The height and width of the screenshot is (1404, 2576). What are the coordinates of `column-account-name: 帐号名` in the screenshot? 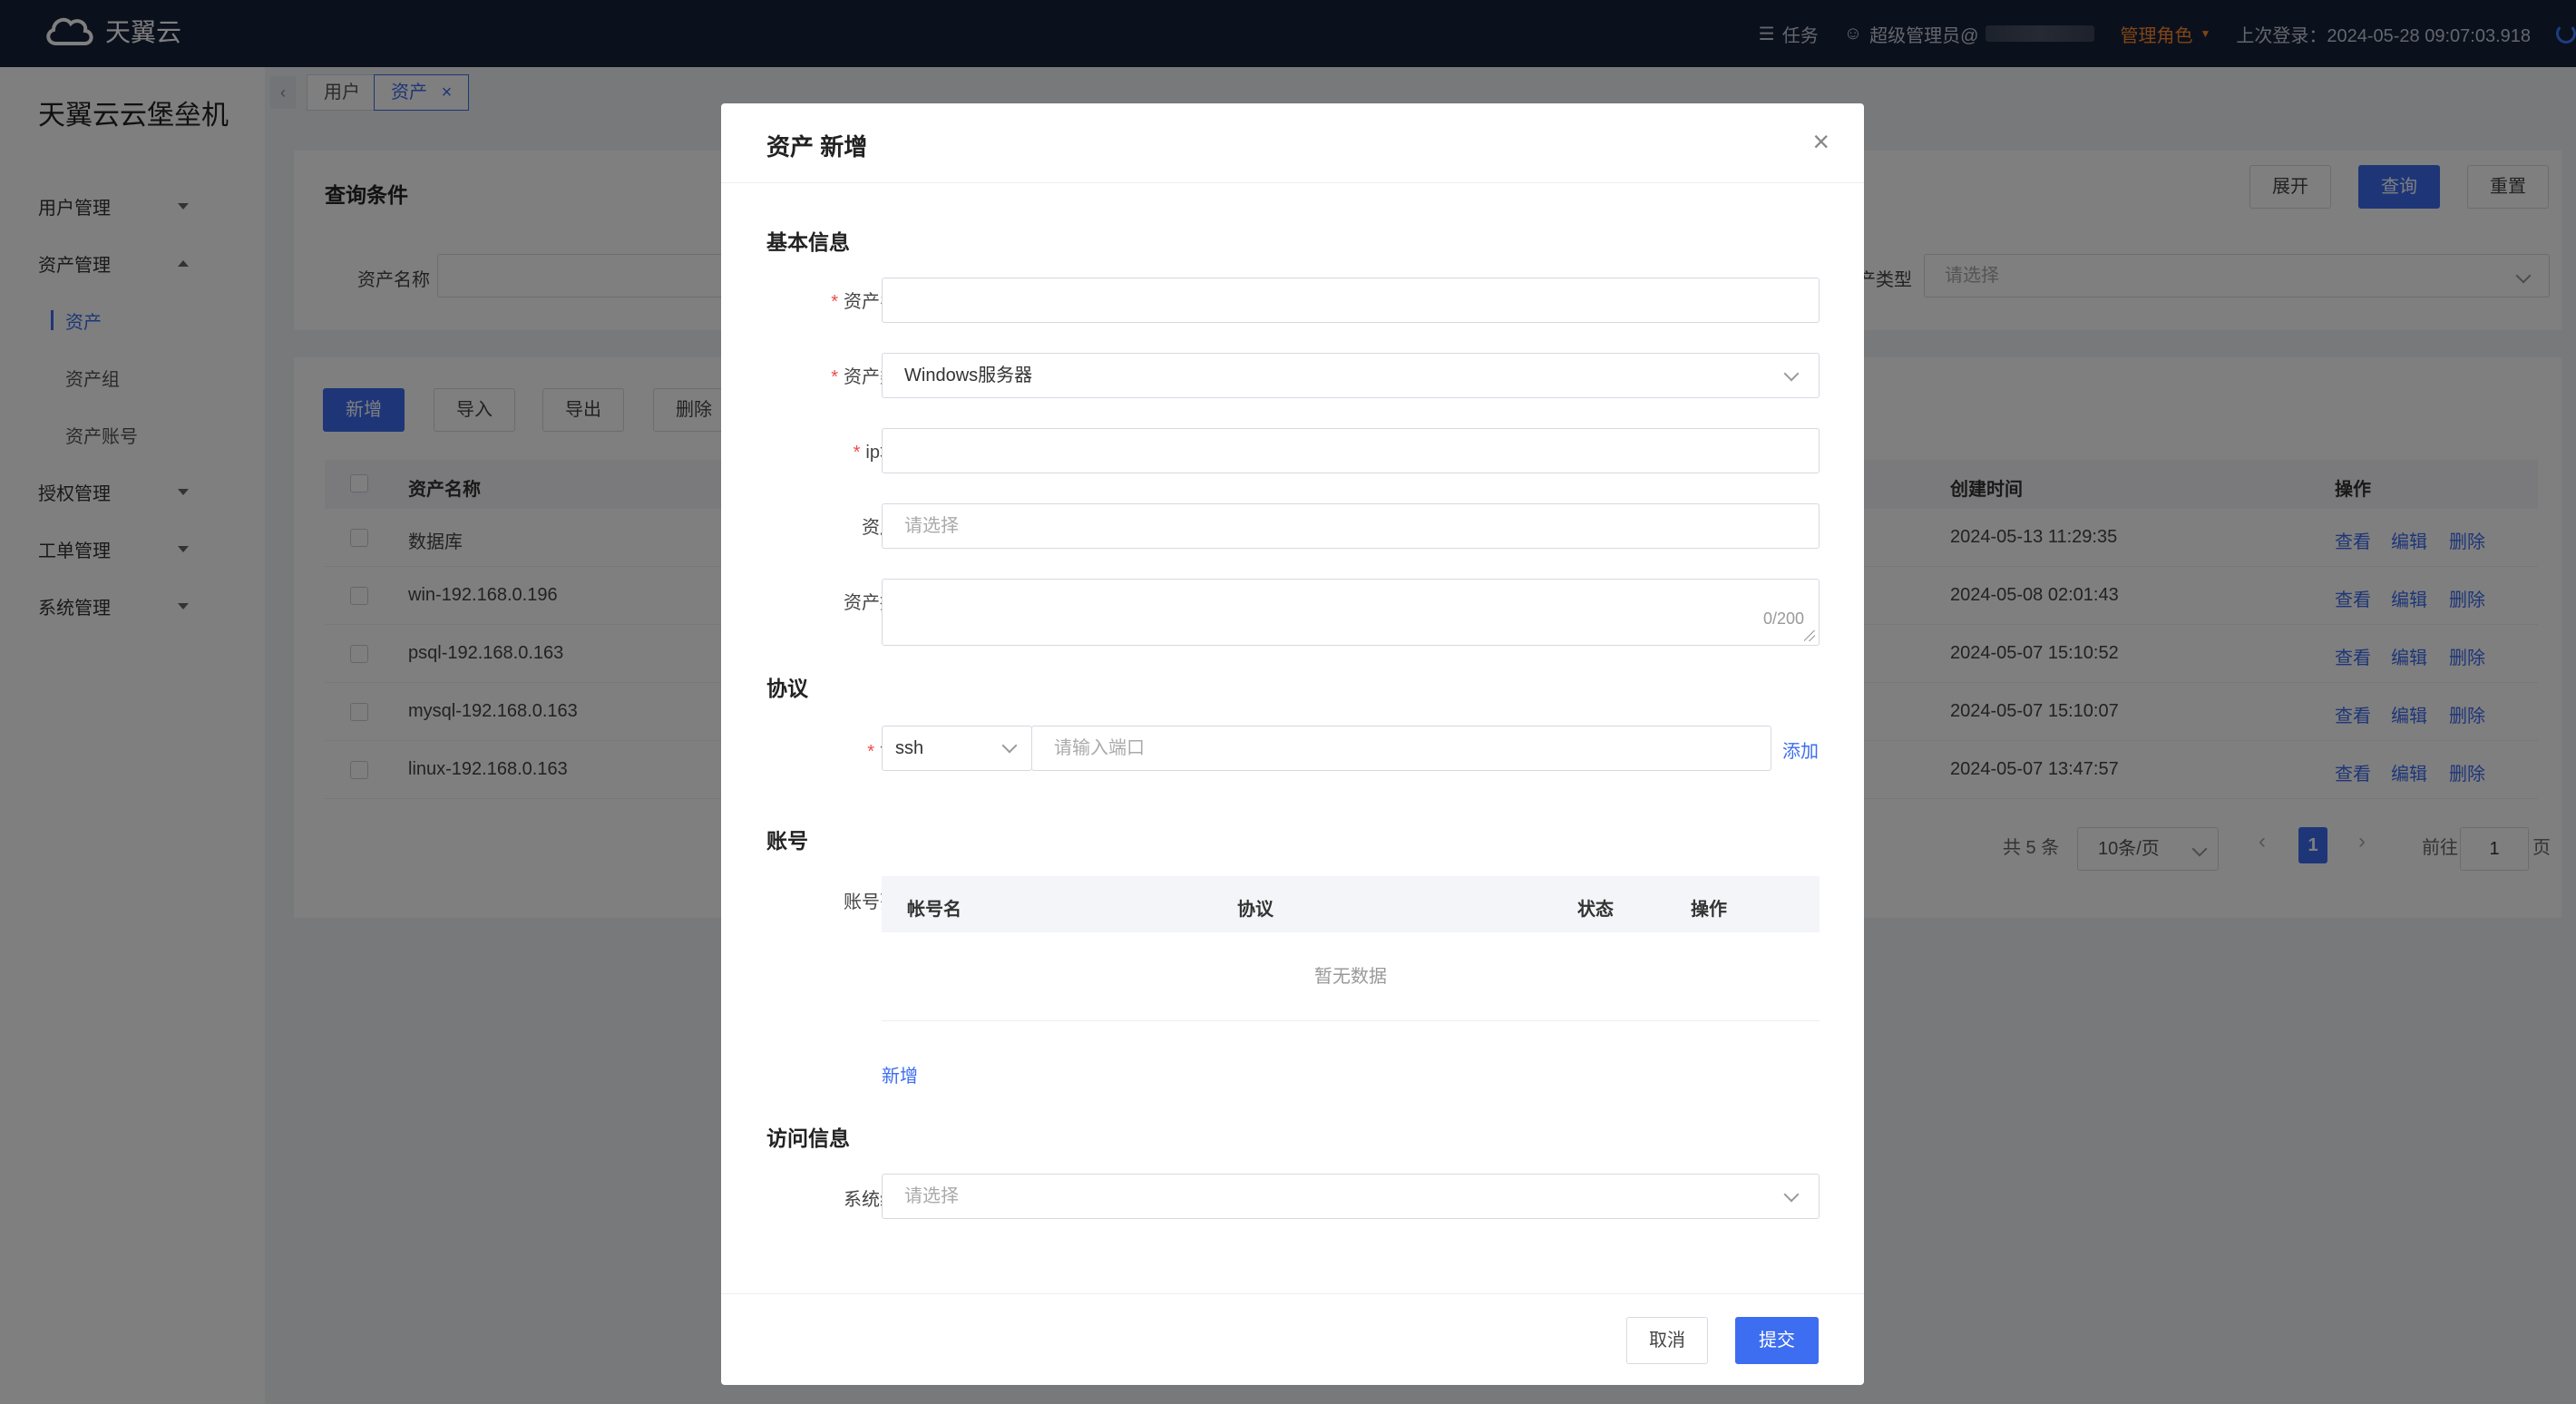 It's located at (934, 910).